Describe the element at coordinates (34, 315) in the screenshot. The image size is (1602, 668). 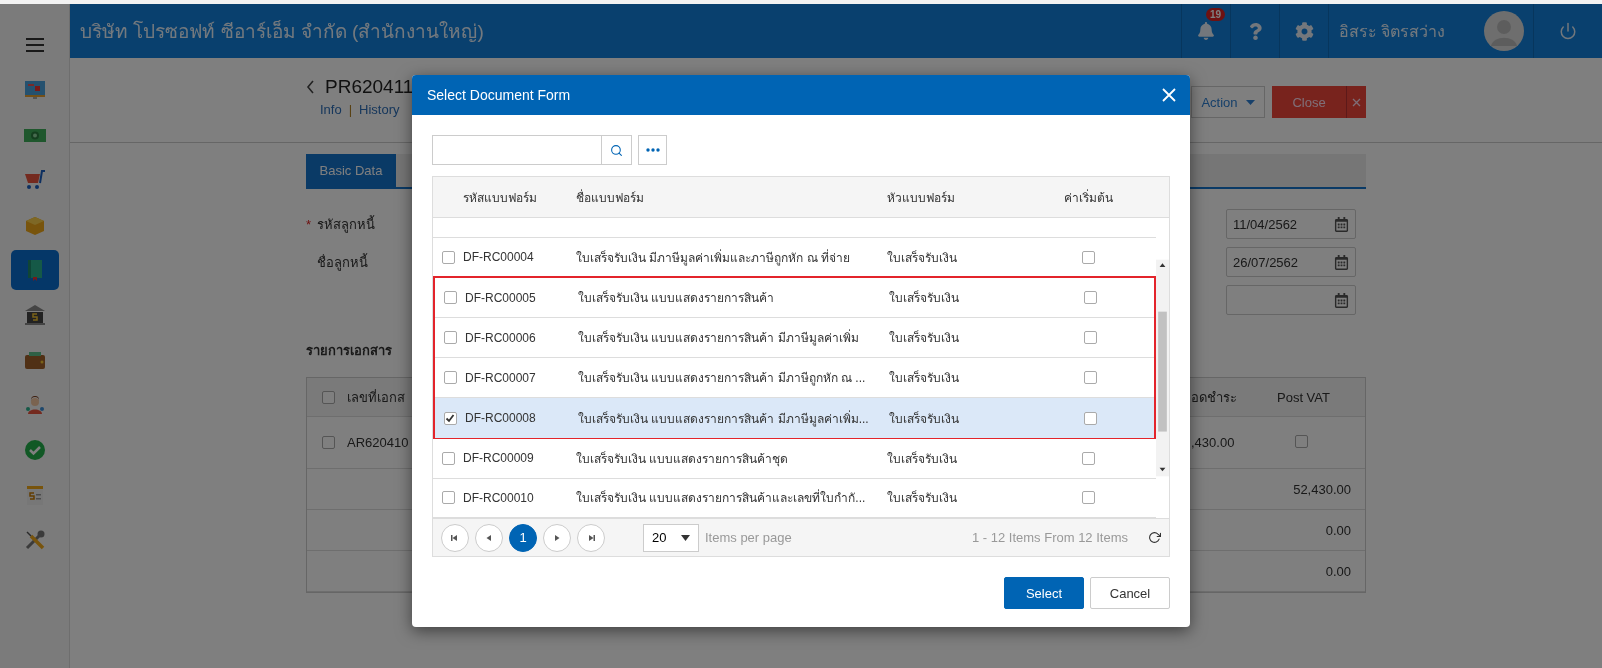
I see `bank-dollar-icon` at that location.